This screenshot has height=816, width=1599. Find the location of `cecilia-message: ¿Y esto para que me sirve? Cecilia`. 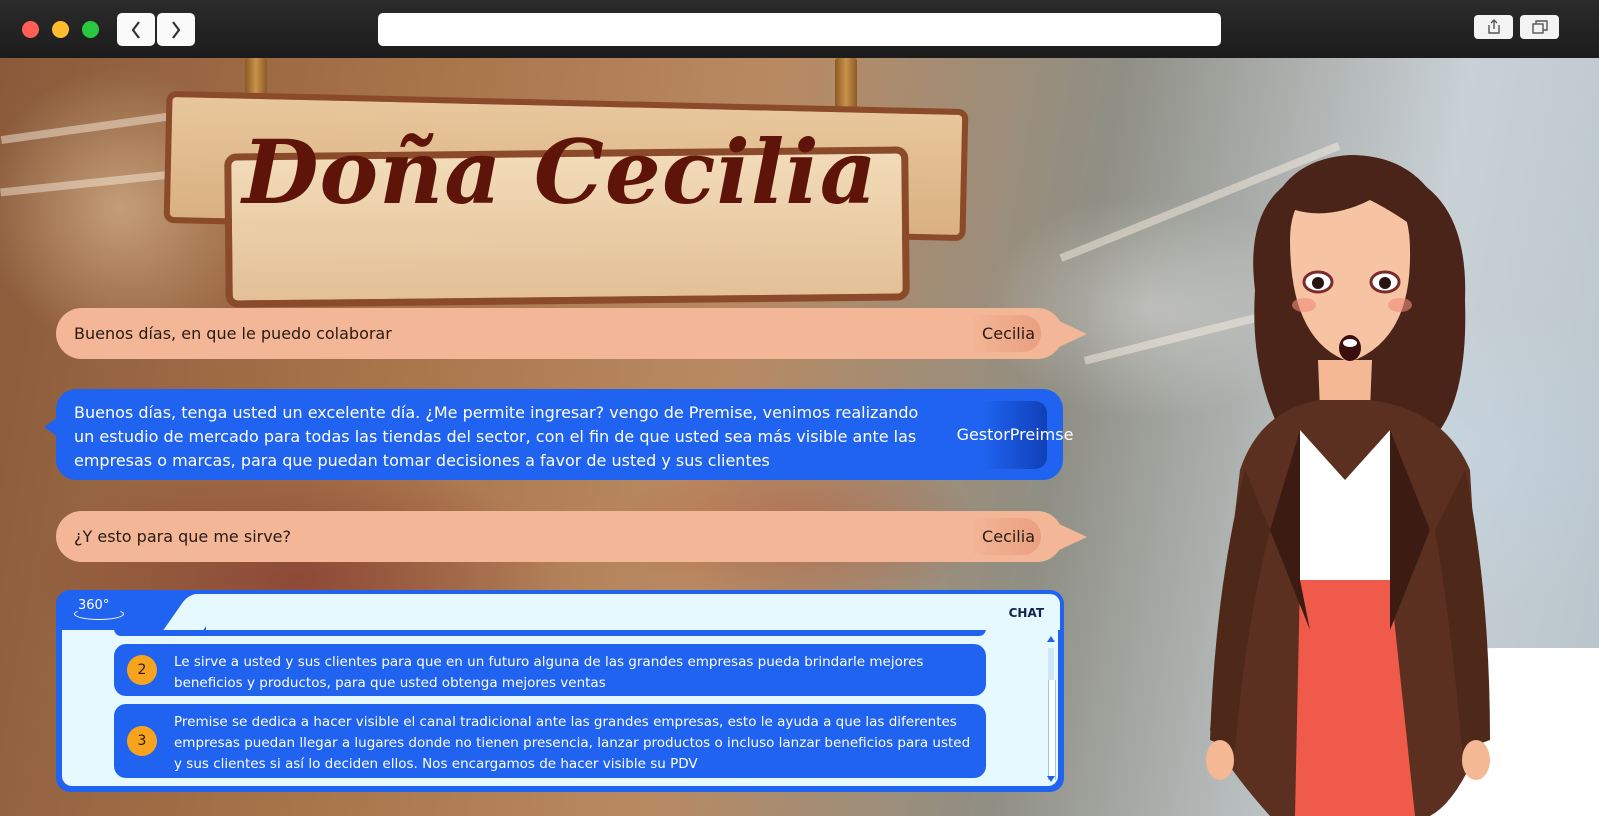

cecilia-message: ¿Y esto para que me sirve? Cecilia is located at coordinates (571, 536).